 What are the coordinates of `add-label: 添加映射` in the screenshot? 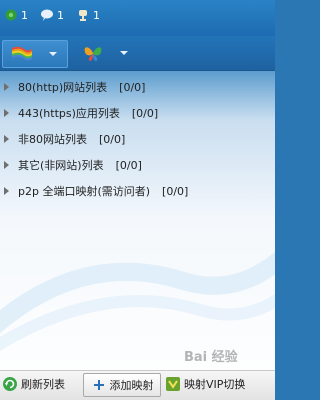 It's located at (131, 385).